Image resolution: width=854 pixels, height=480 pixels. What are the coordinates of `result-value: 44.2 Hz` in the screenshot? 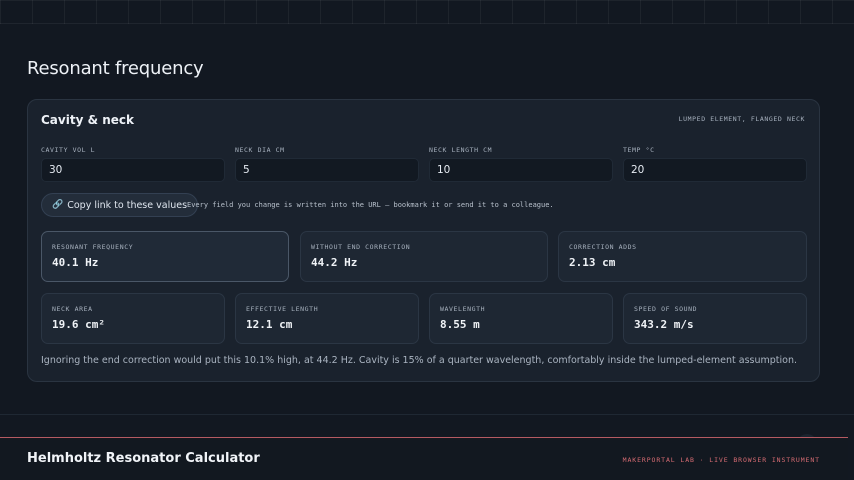 It's located at (334, 262).